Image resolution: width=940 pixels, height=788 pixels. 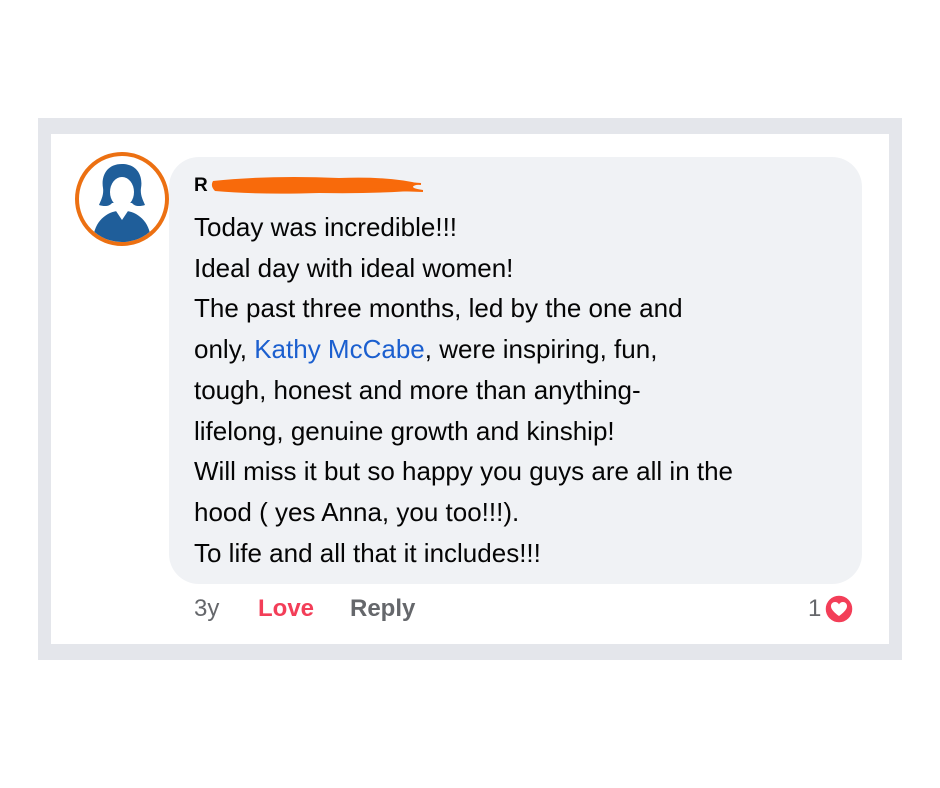 I want to click on mention-link: Kathy McCabe, so click(x=339, y=349).